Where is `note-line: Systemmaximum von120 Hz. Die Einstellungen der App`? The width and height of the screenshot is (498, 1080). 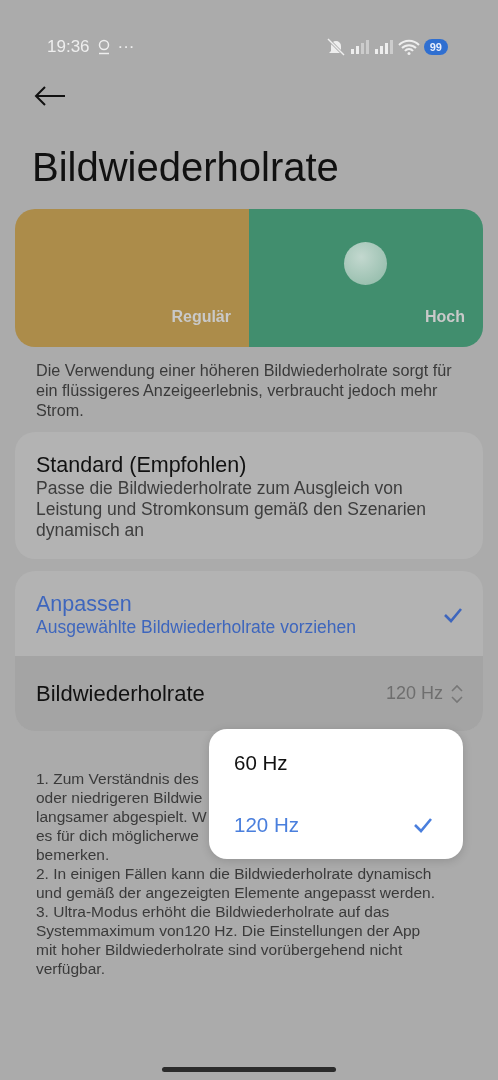
note-line: Systemmaximum von120 Hz. Die Einstellungen der App is located at coordinates (228, 930).